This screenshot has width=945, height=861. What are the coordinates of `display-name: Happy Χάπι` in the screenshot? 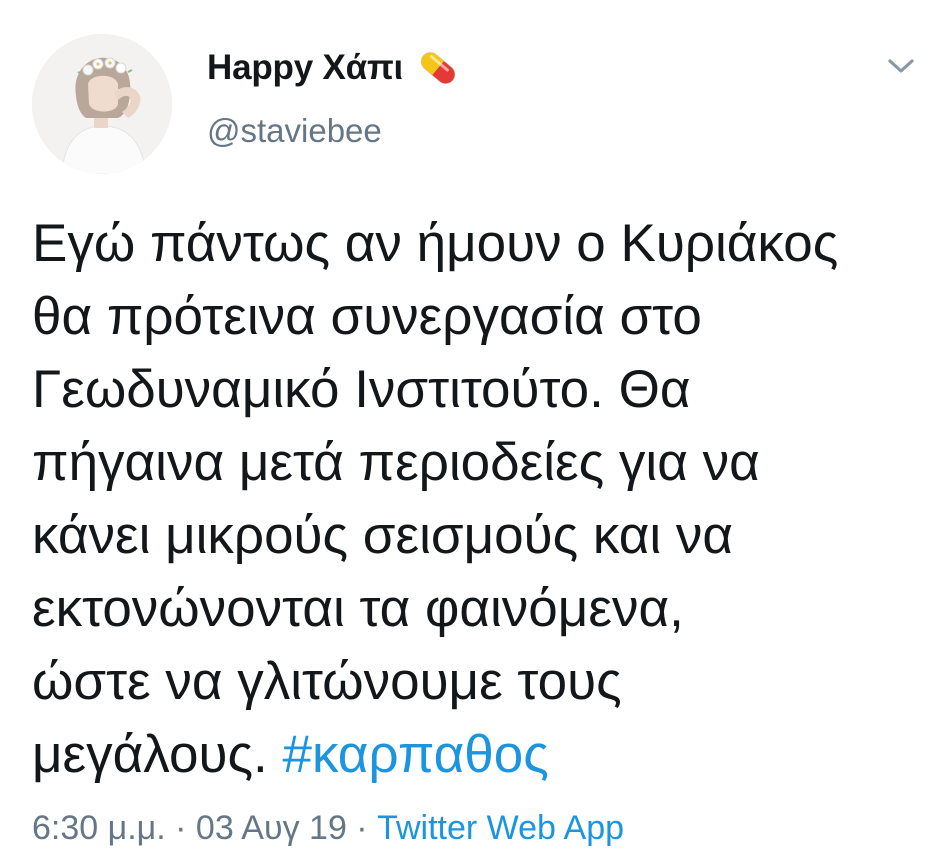 It's located at (305, 68).